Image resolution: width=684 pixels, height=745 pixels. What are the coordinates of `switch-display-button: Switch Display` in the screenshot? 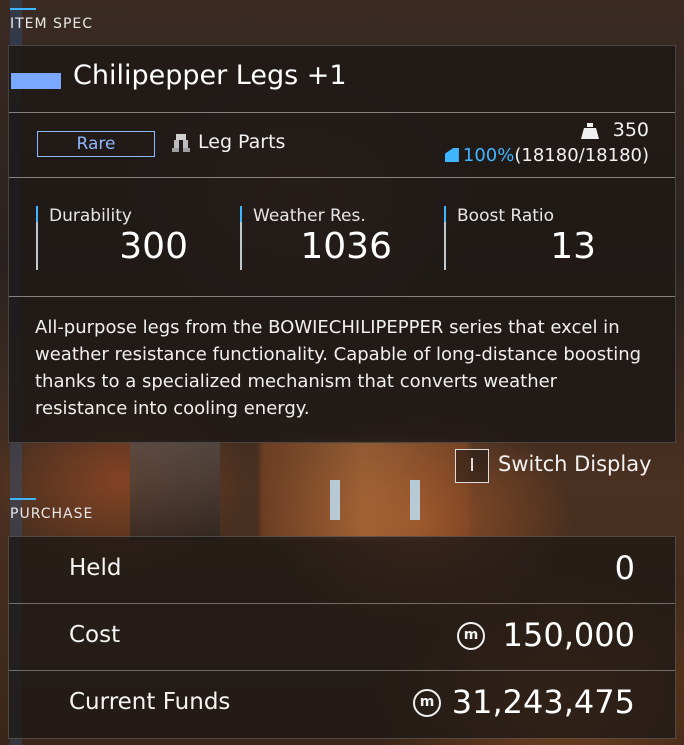 It's located at (575, 464).